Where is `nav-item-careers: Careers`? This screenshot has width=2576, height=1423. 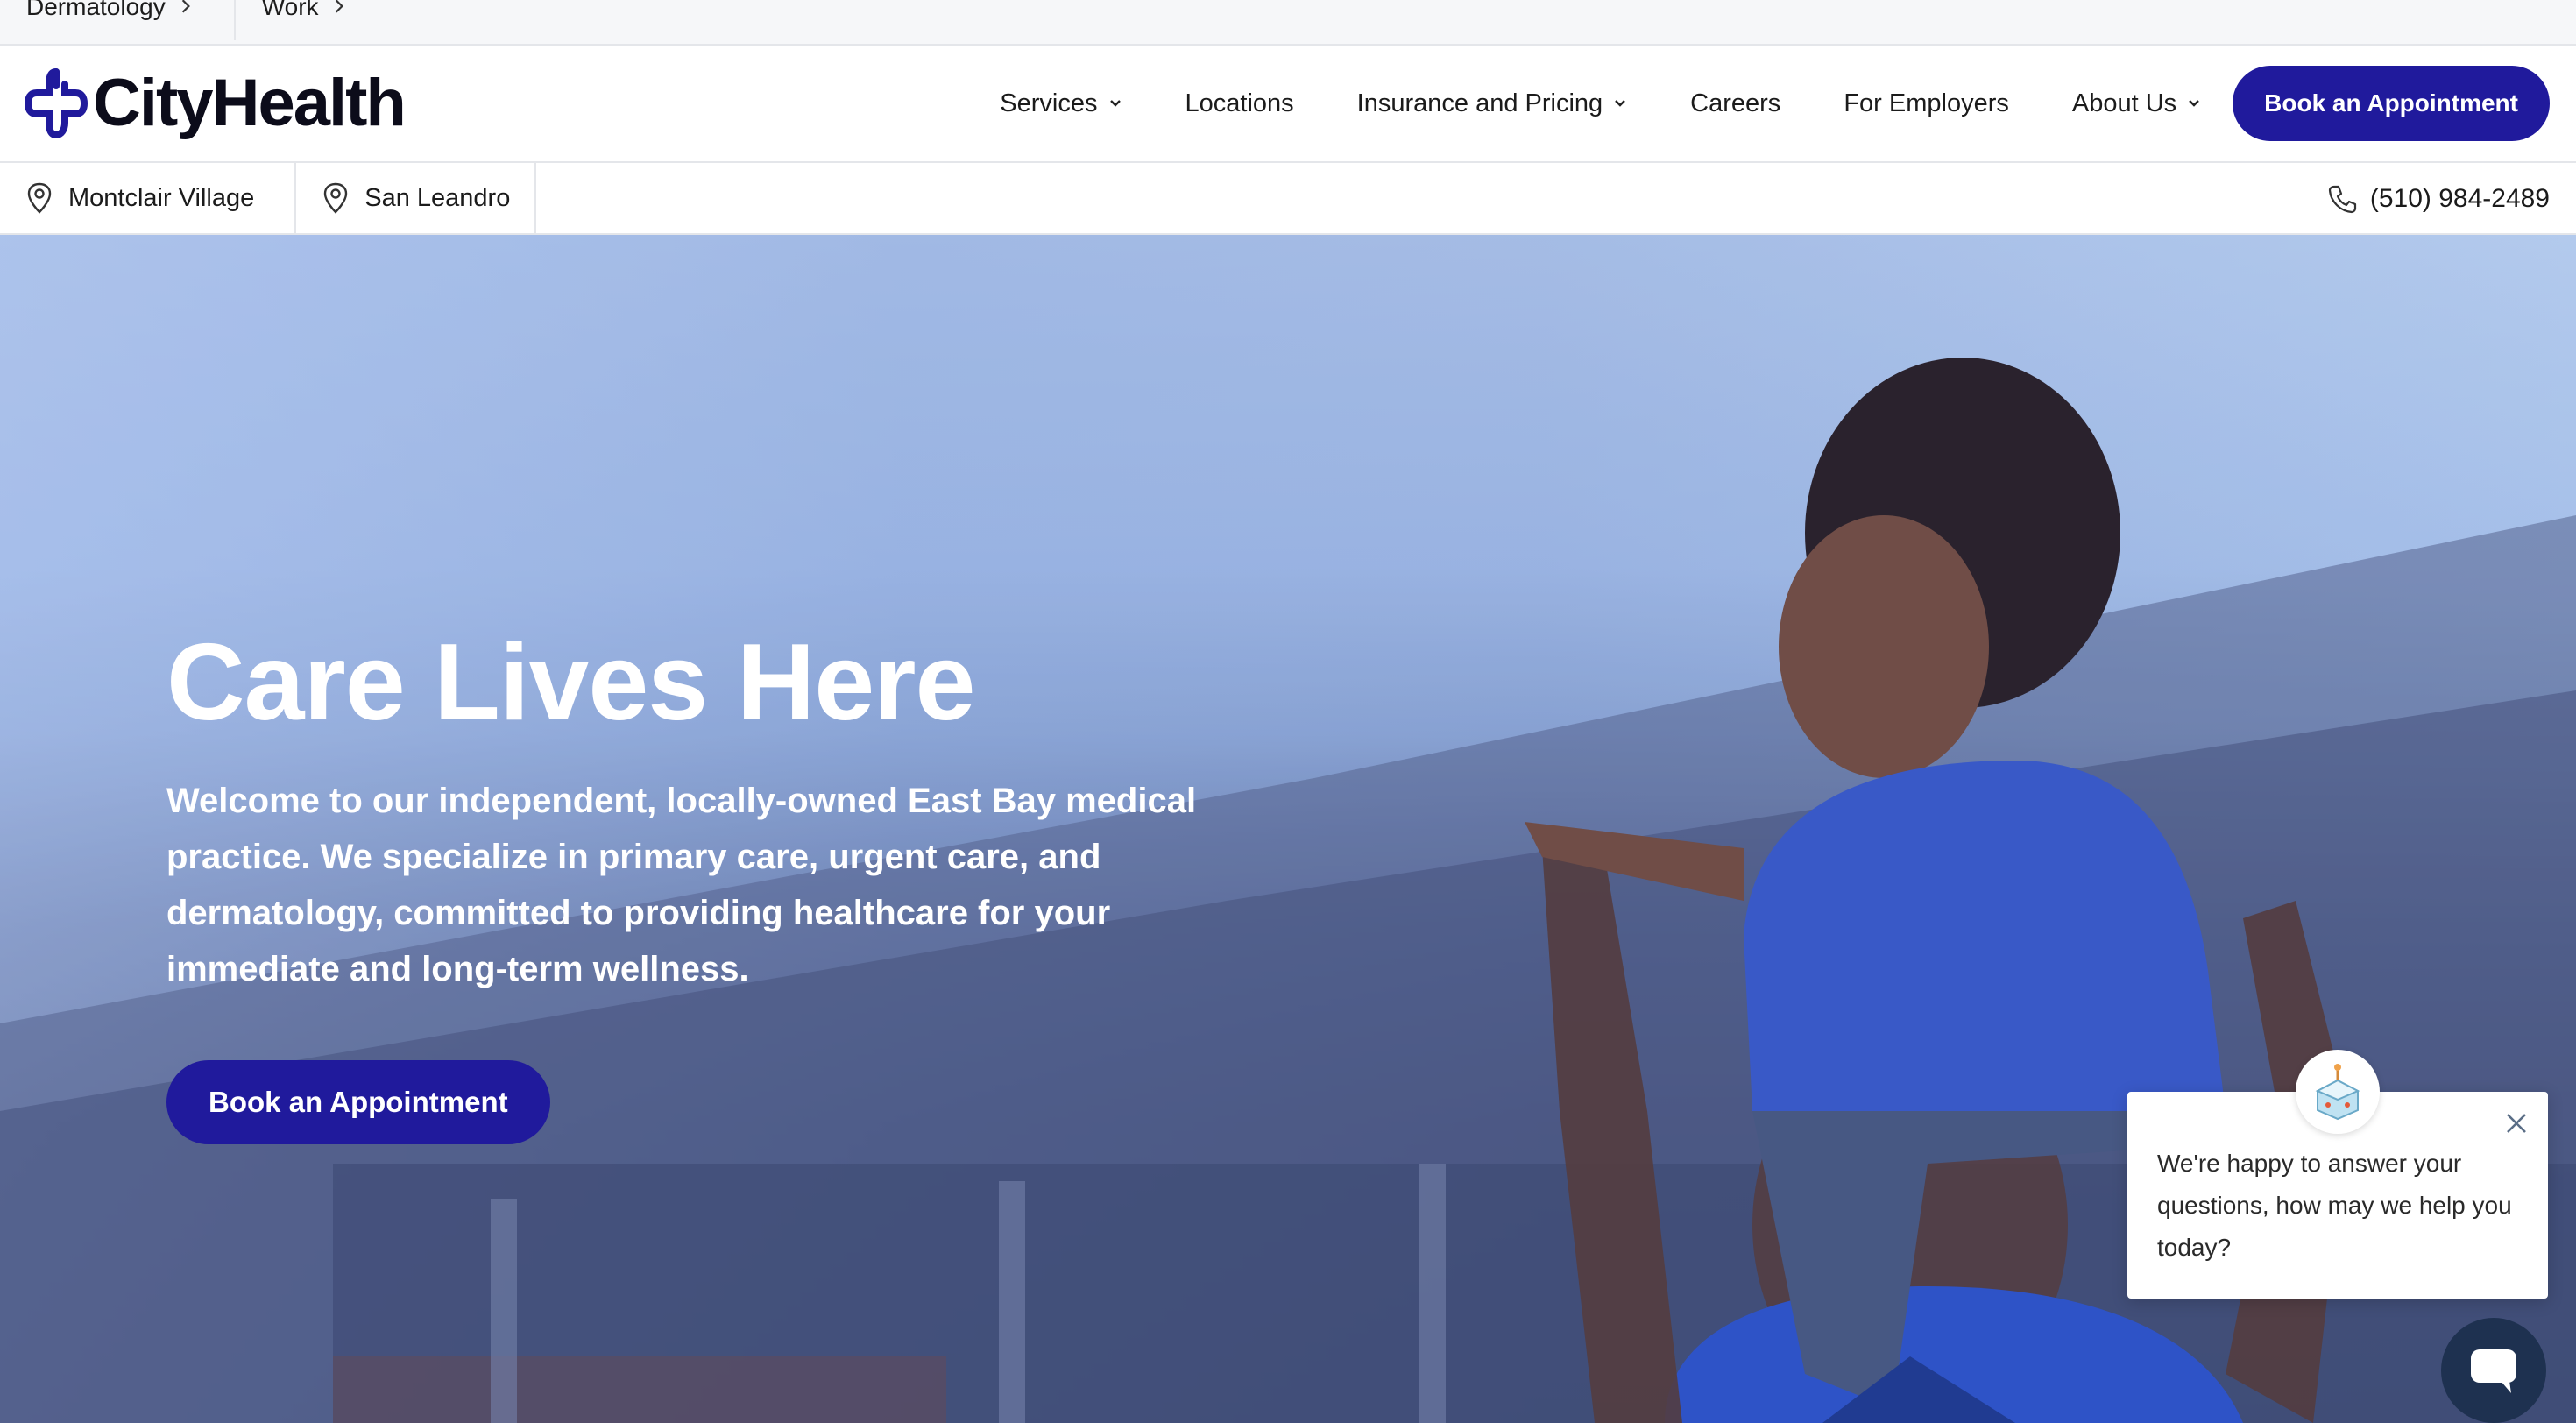
nav-item-careers: Careers is located at coordinates (1735, 103).